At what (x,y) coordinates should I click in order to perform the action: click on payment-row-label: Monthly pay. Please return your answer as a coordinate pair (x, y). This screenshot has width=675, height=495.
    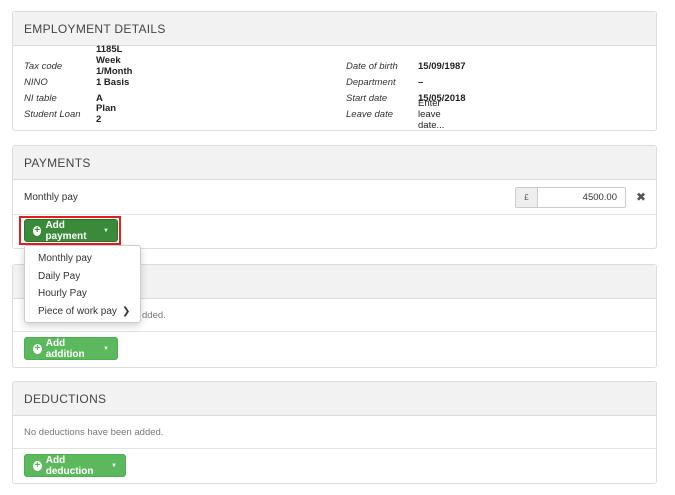
    Looking at the image, I should click on (51, 197).